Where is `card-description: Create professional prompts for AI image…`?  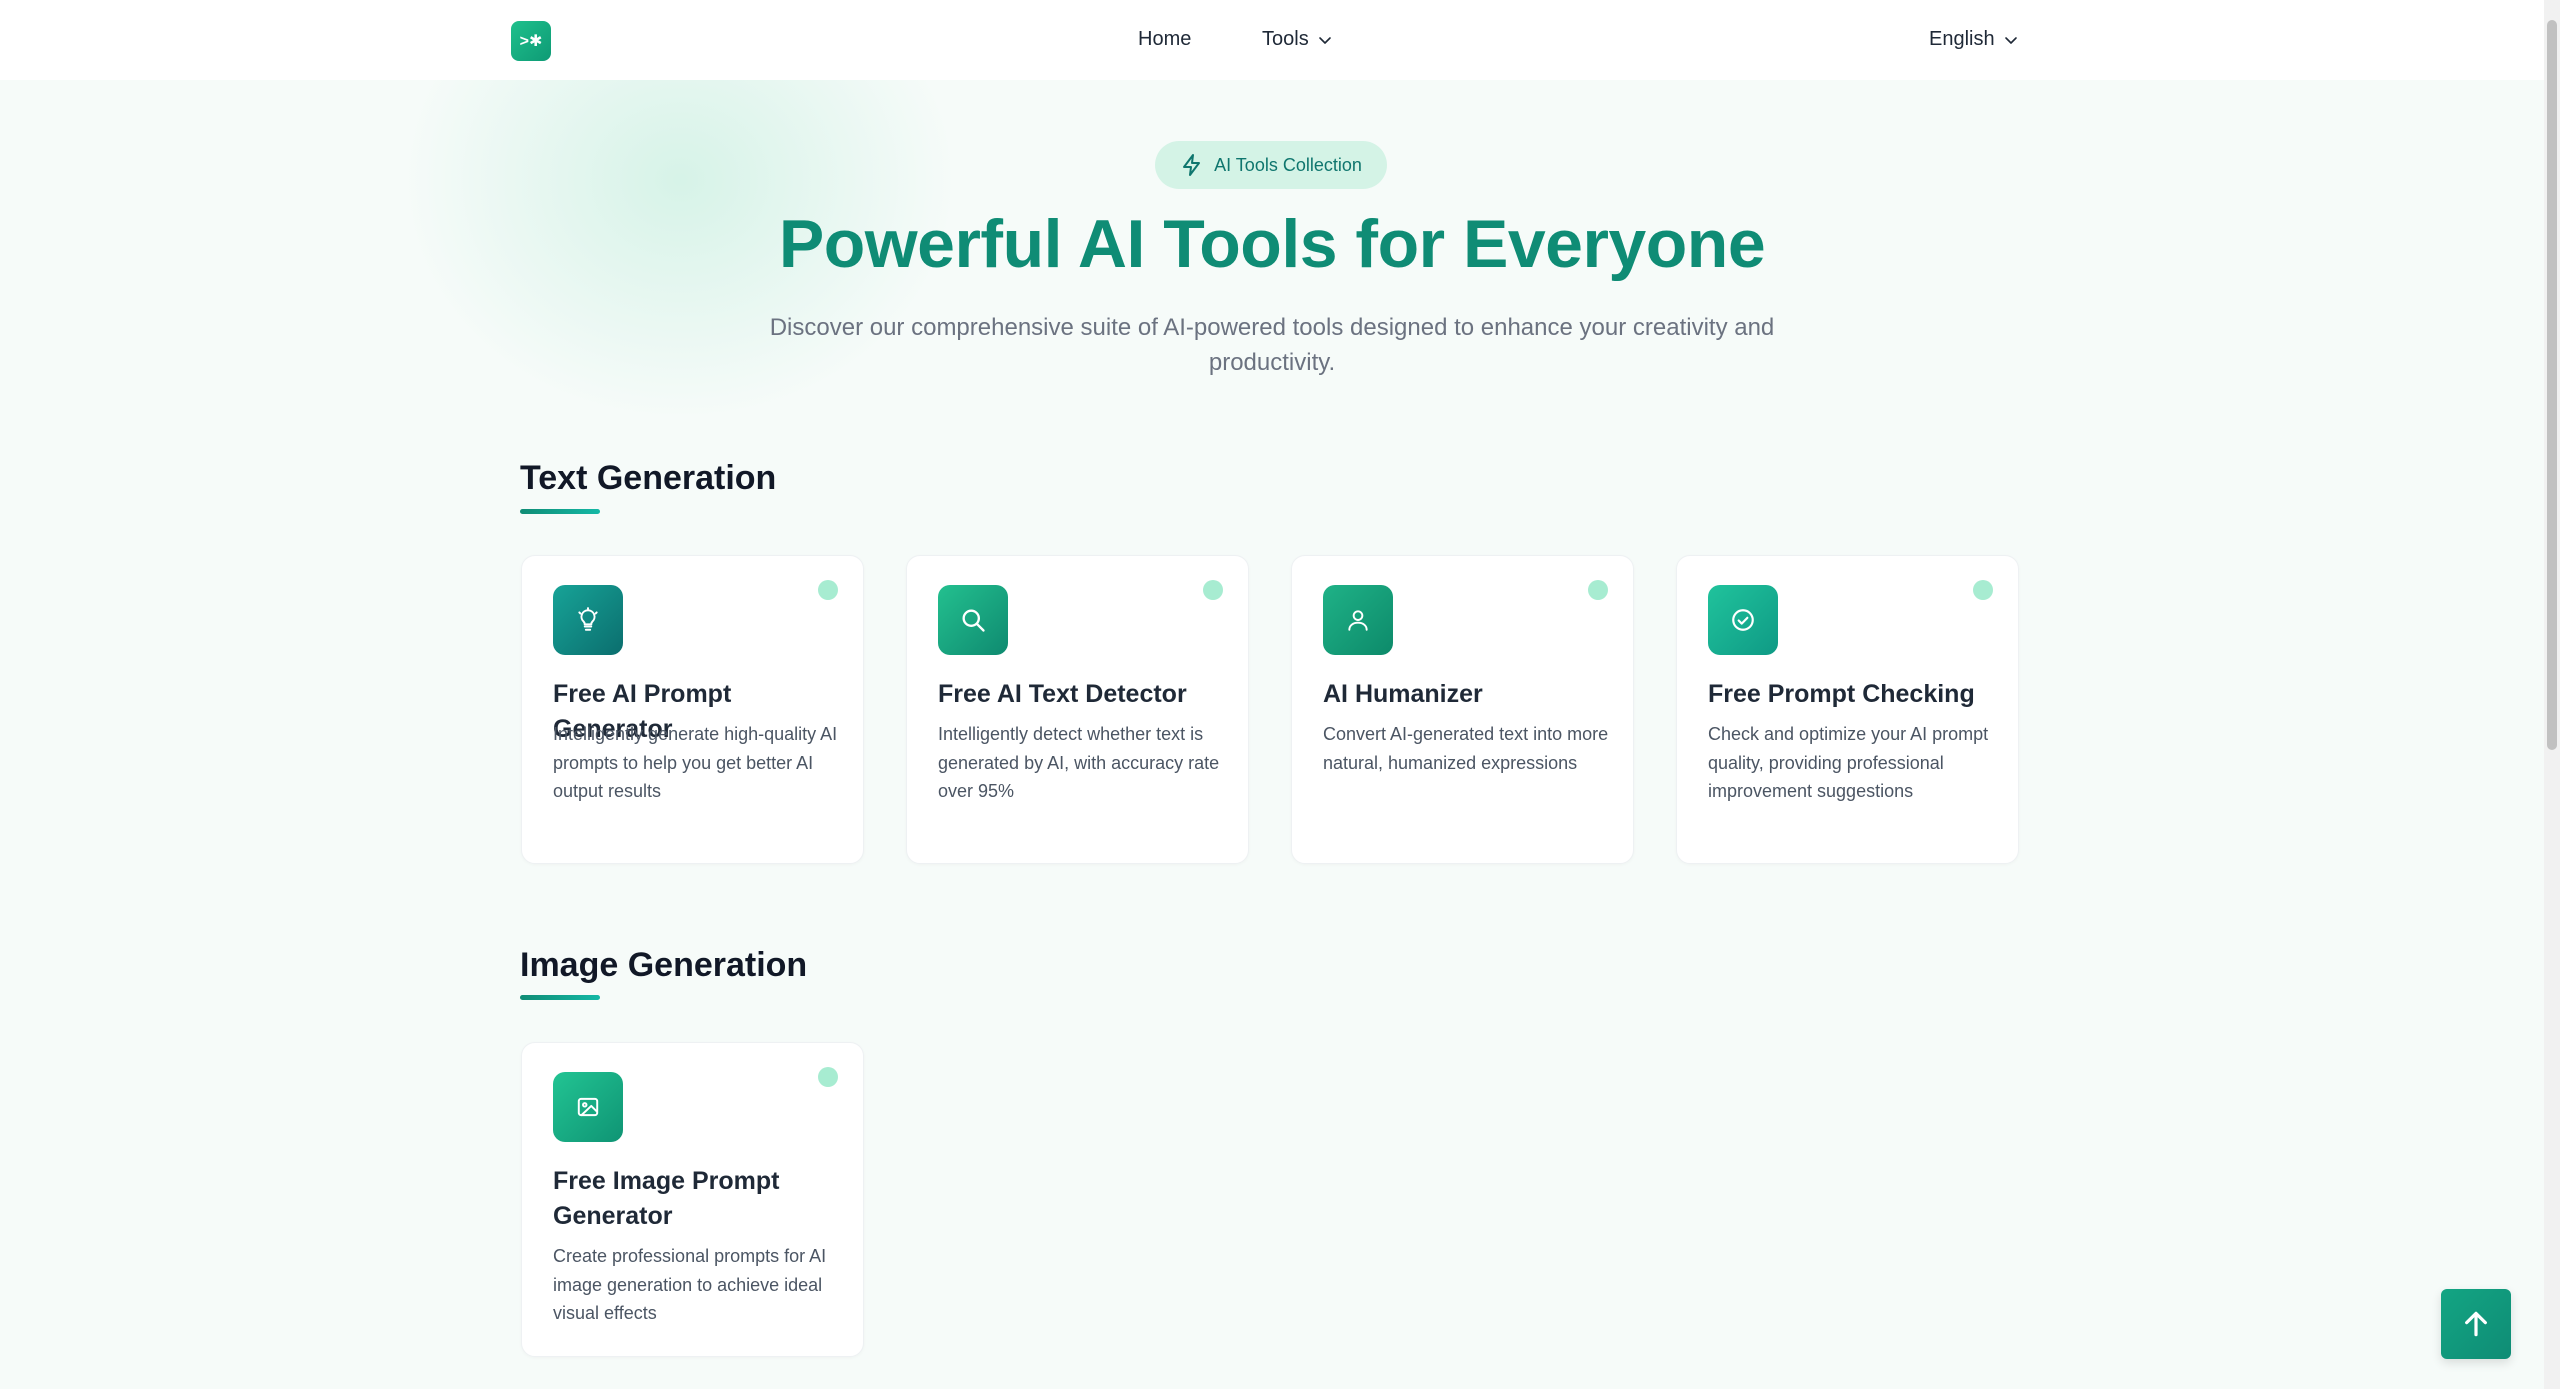 card-description: Create professional prompts for AI image… is located at coordinates (690, 1284).